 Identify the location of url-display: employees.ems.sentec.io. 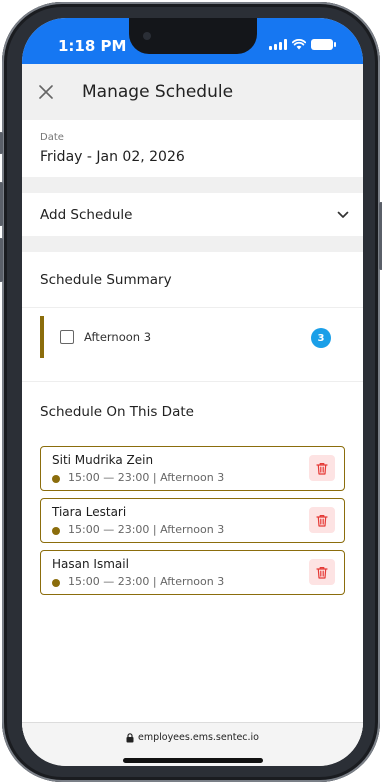
(192, 737).